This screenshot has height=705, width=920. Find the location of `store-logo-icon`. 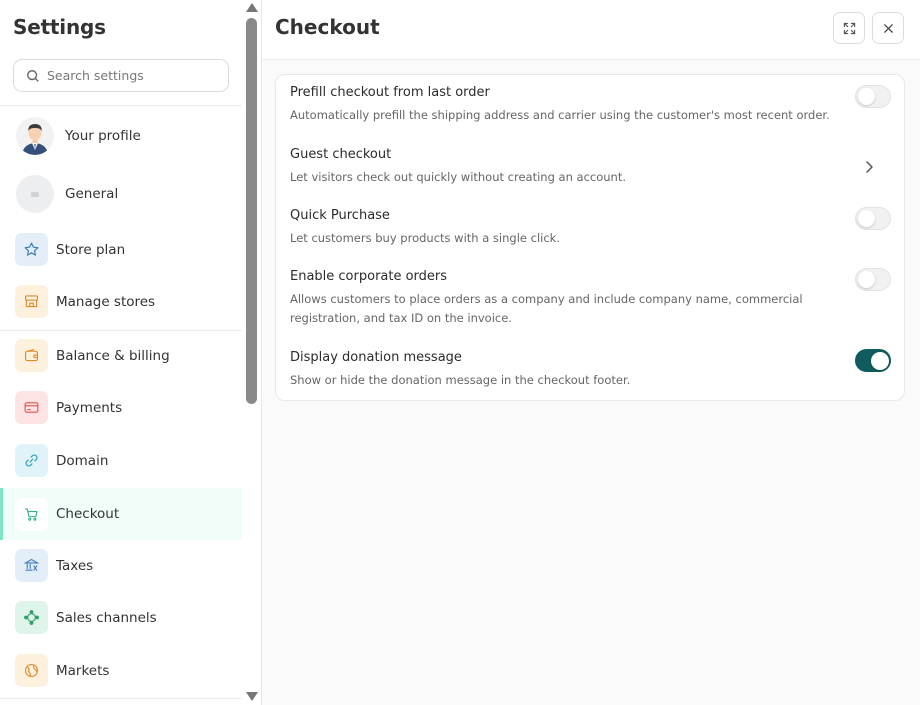

store-logo-icon is located at coordinates (35, 194).